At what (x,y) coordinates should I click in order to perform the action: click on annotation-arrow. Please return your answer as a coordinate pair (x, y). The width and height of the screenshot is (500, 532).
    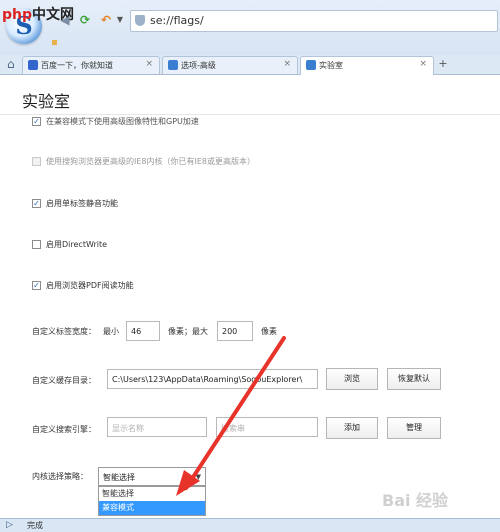
    Looking at the image, I should click on (231, 416).